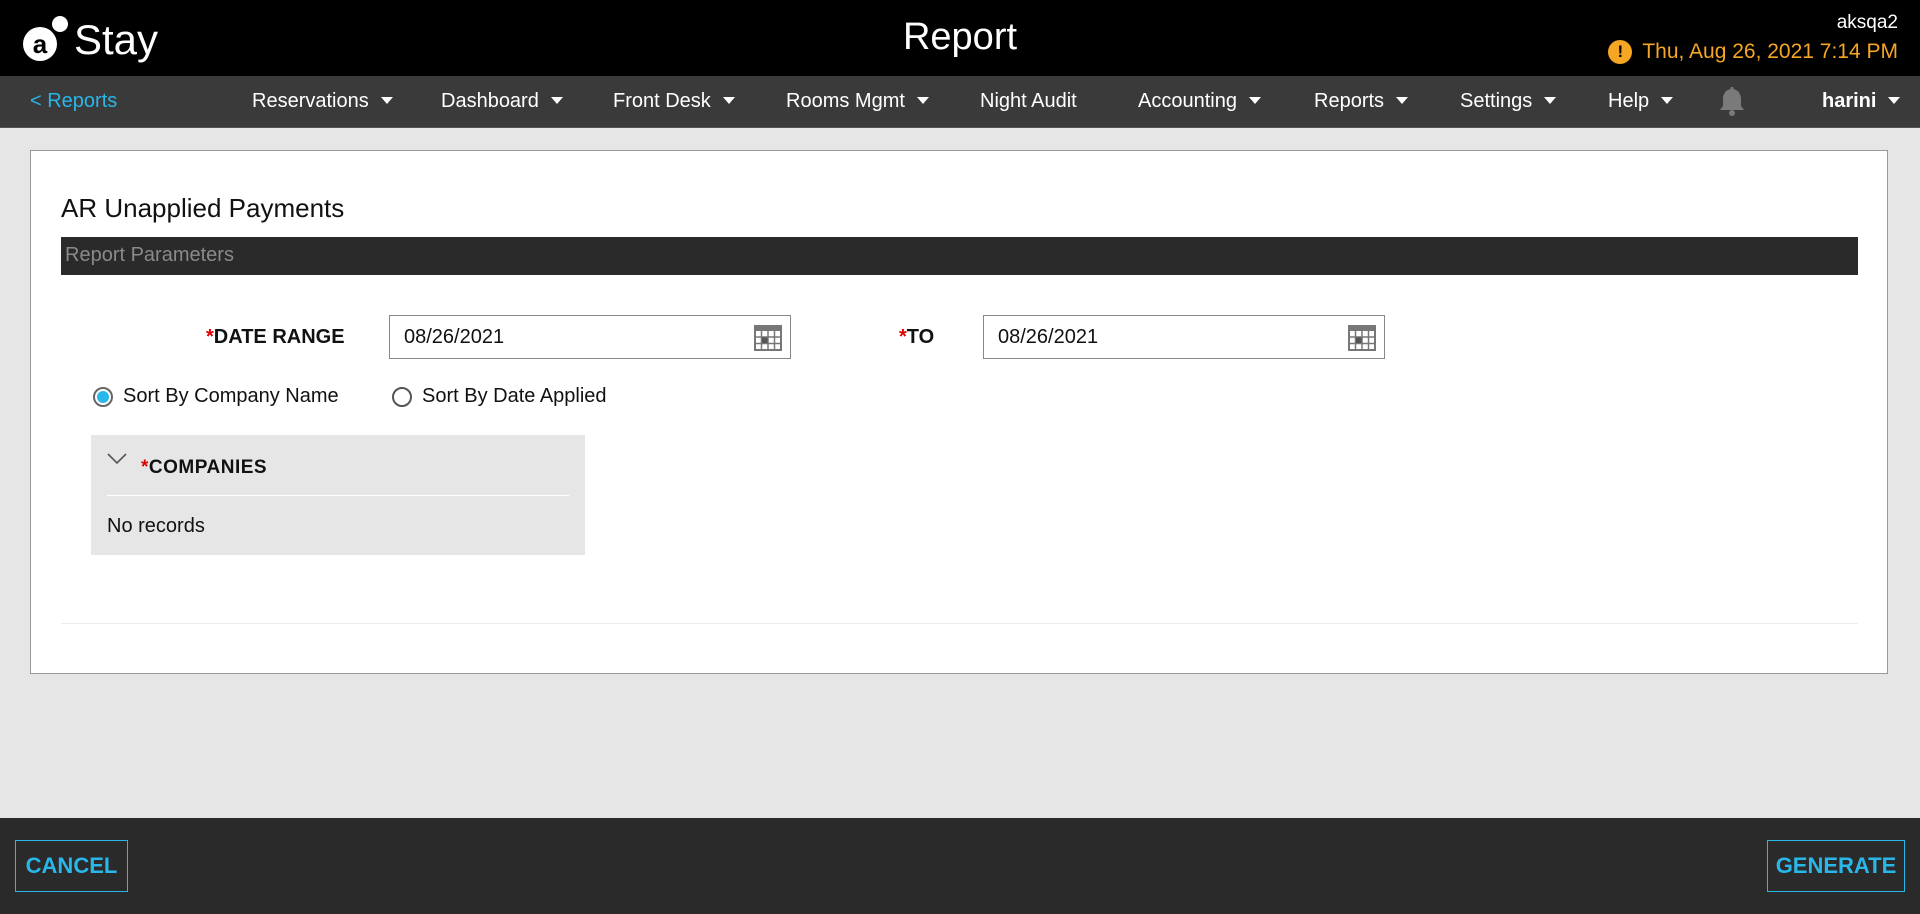  What do you see at coordinates (279, 337) in the screenshot?
I see `label-text: DATE RANGE` at bounding box center [279, 337].